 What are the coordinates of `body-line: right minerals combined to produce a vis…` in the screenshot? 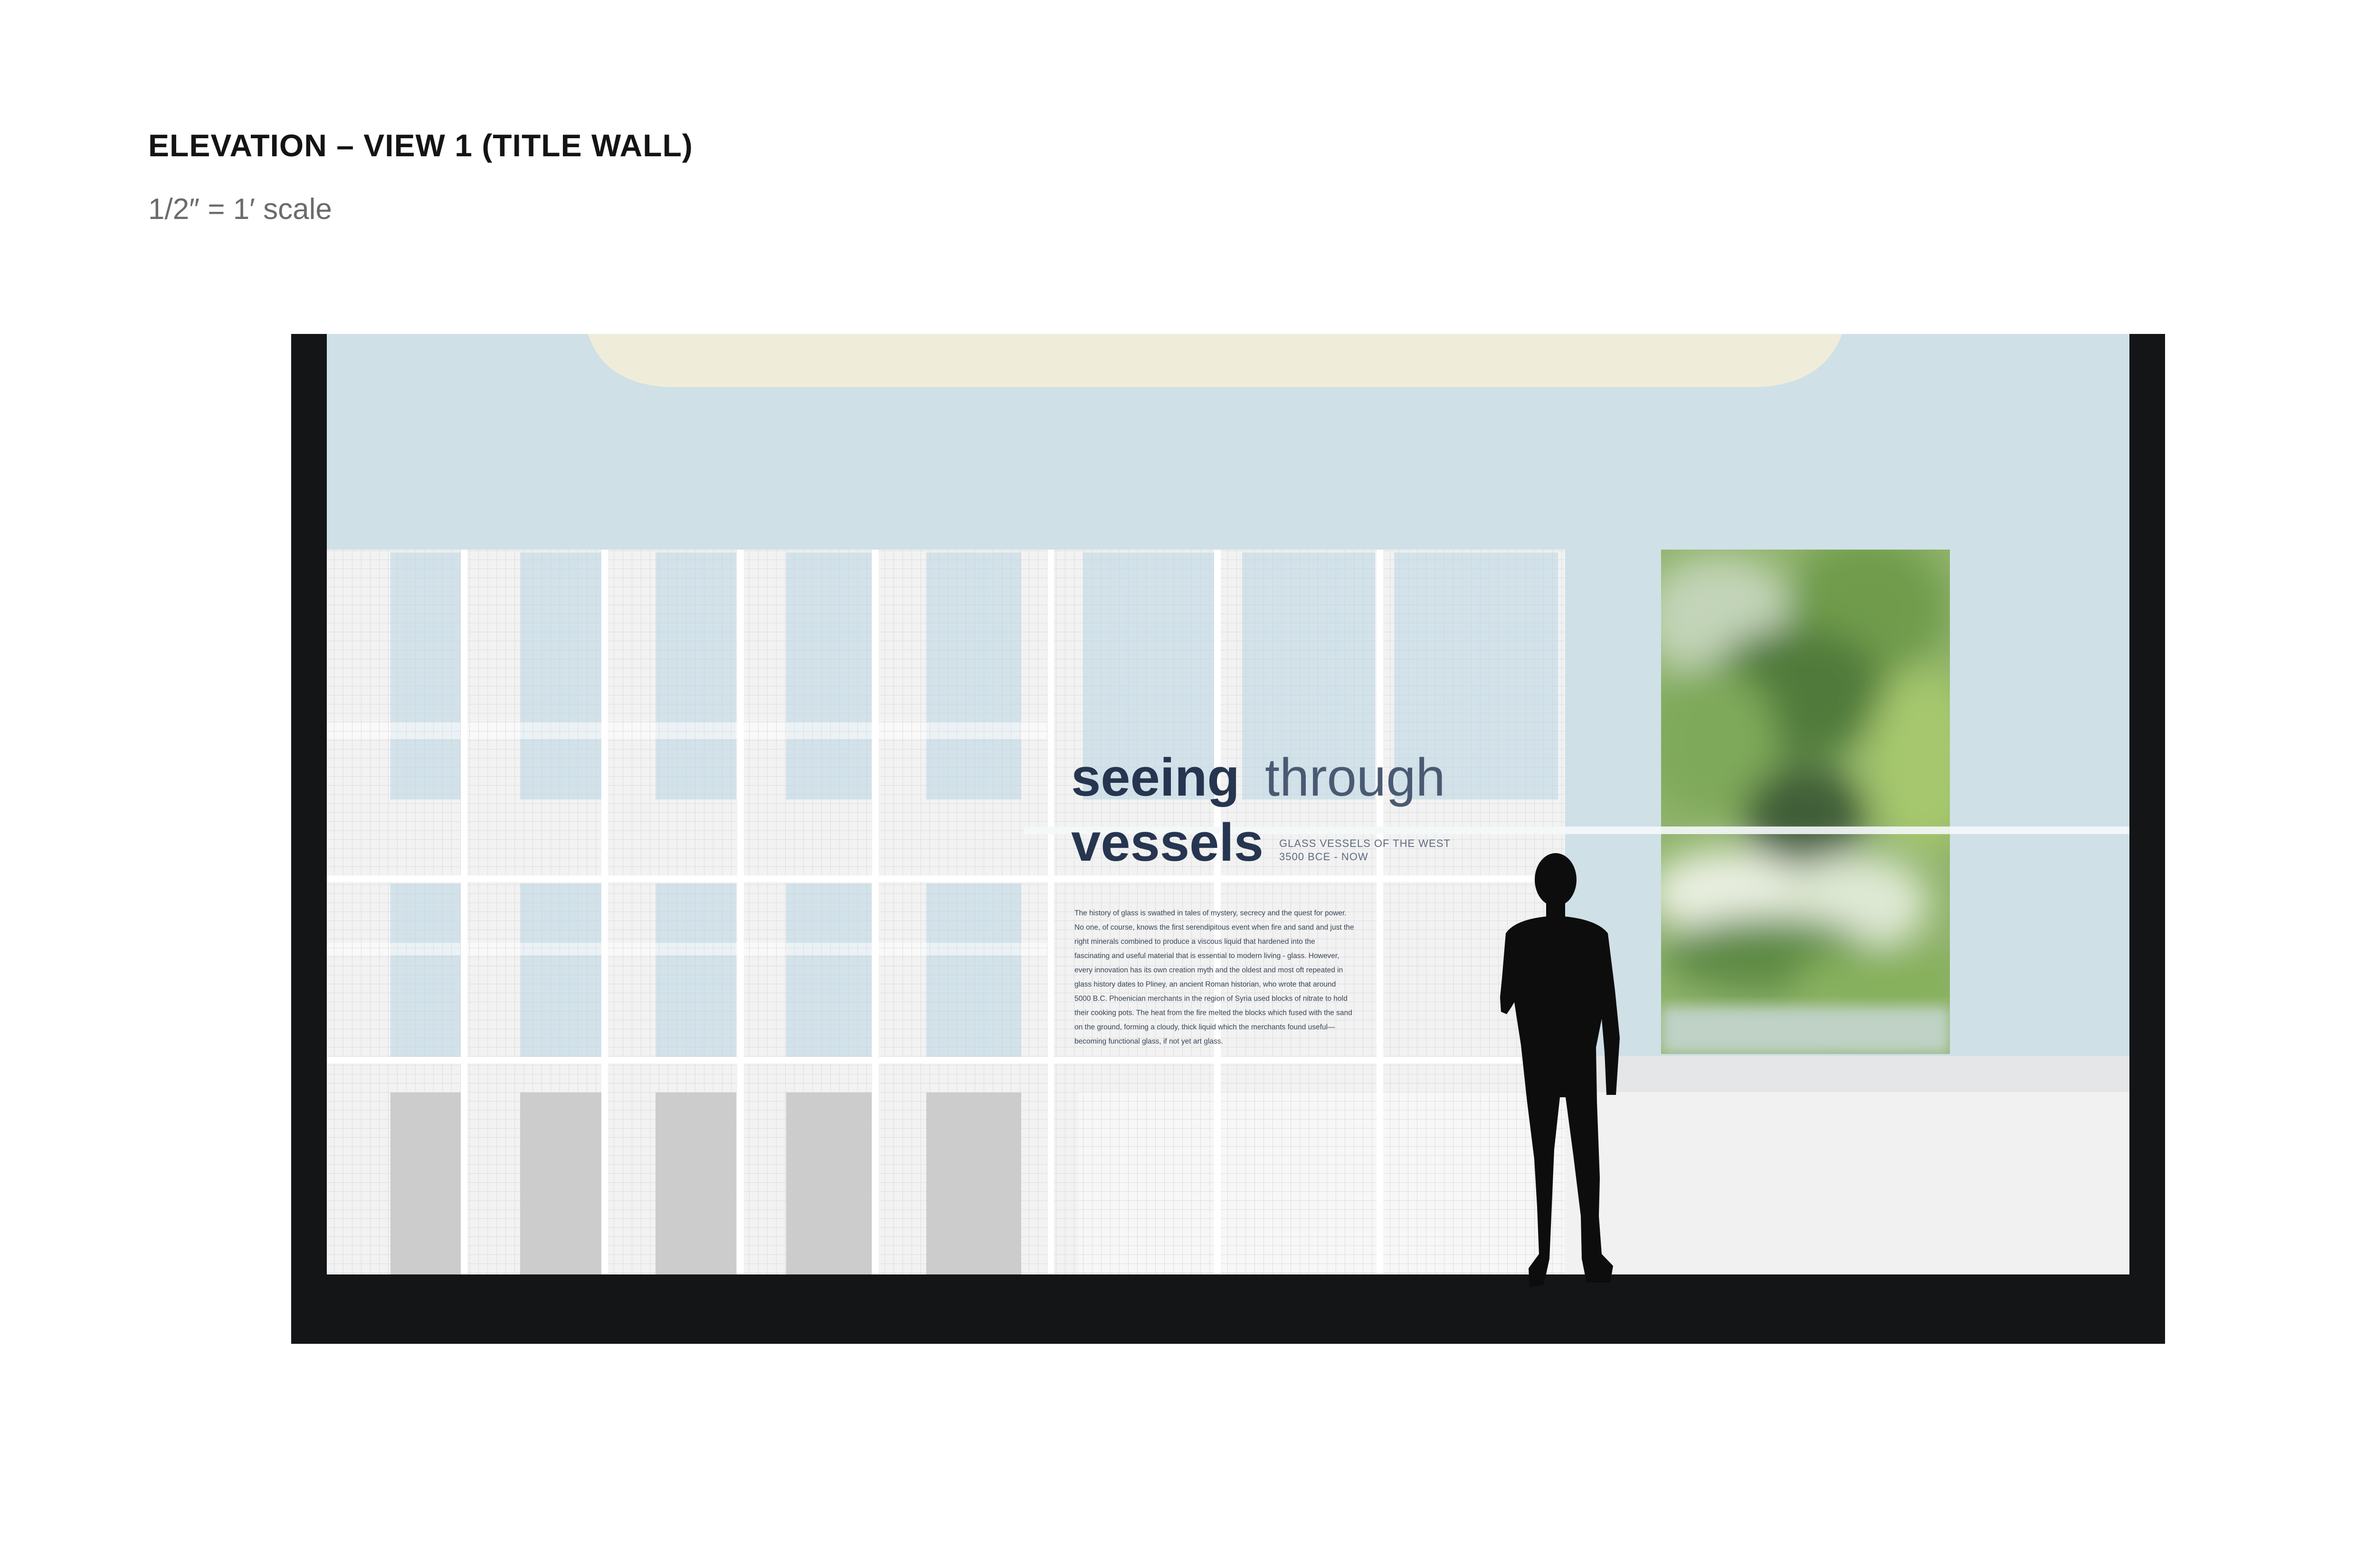 It's located at (1194, 942).